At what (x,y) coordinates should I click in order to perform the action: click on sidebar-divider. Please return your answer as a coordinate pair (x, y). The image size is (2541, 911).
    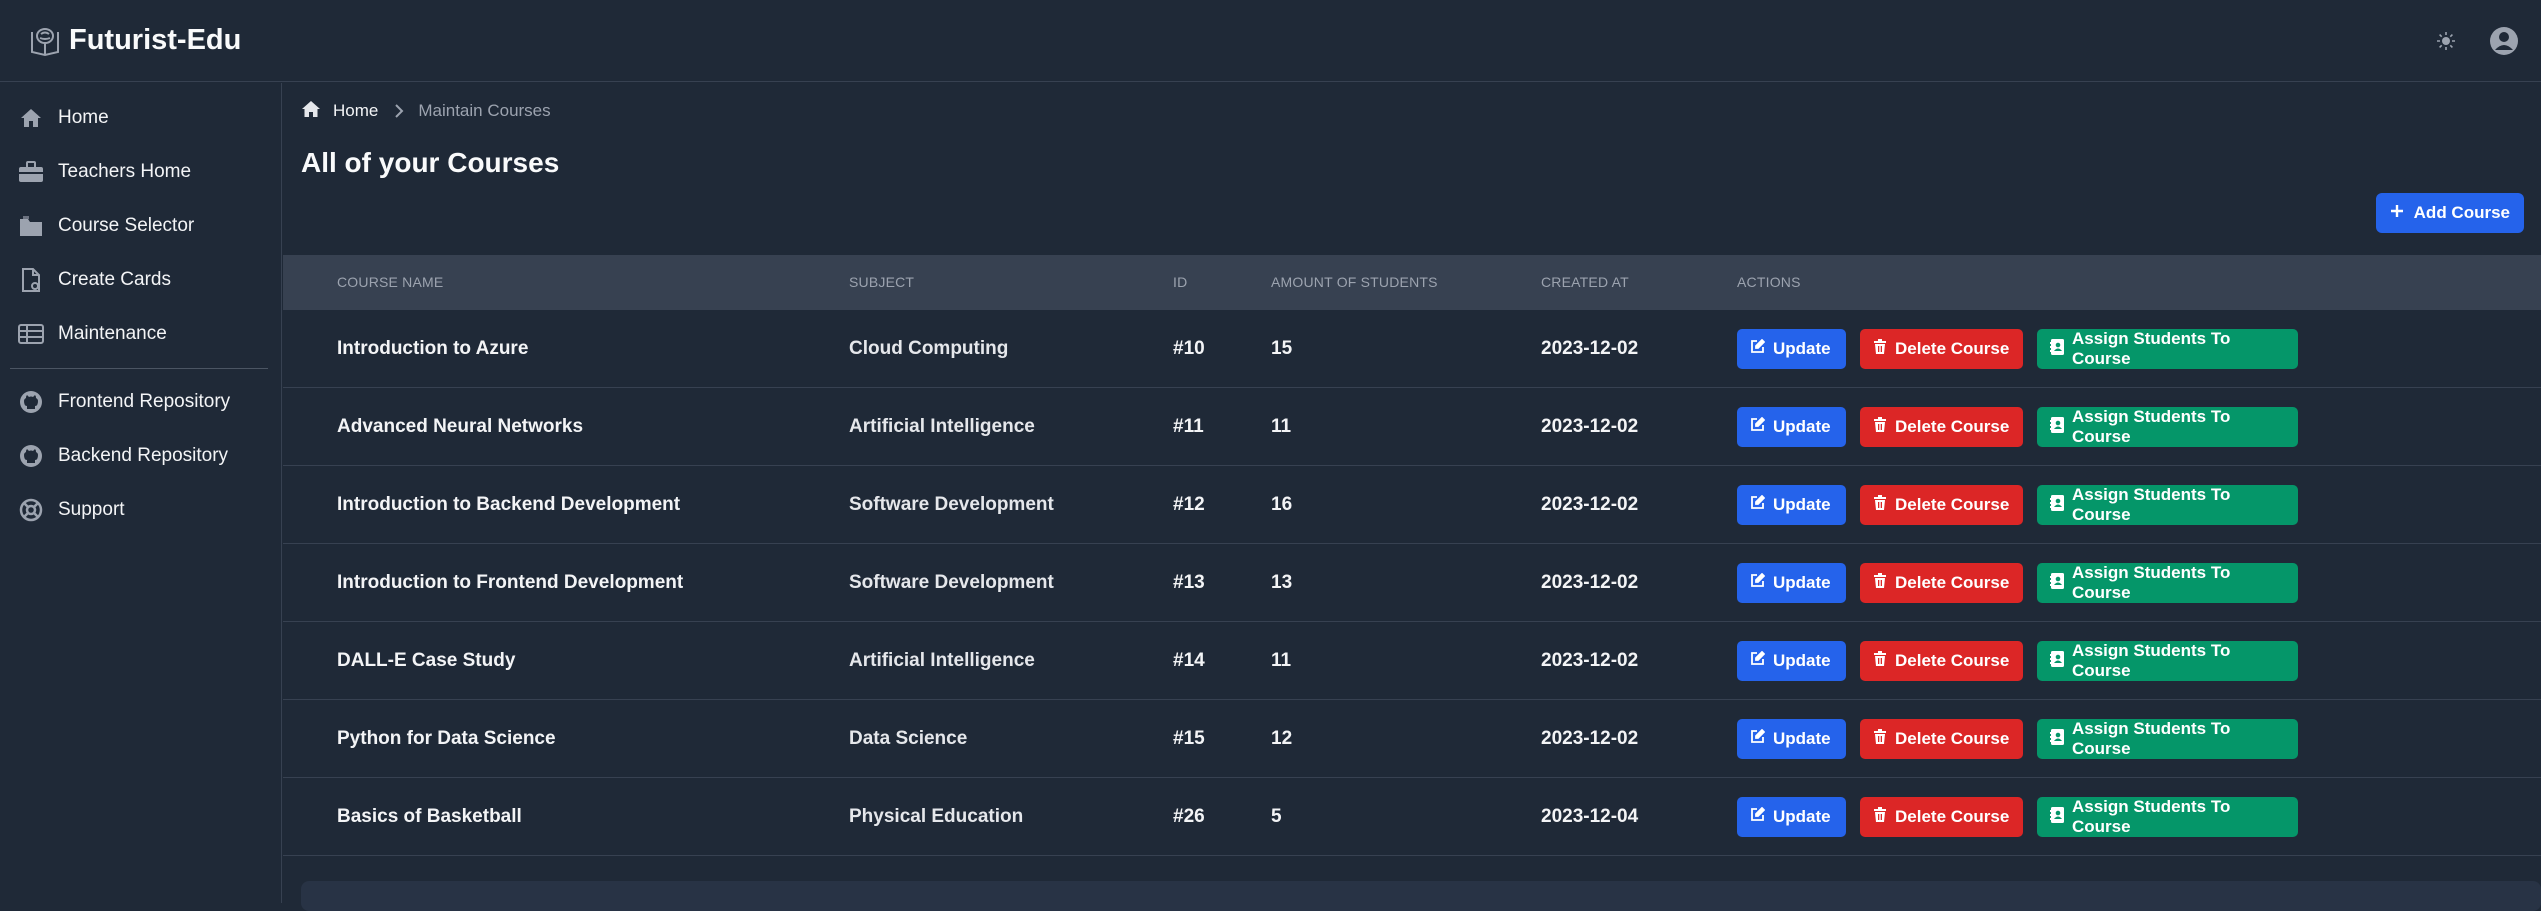
    Looking at the image, I should click on (139, 368).